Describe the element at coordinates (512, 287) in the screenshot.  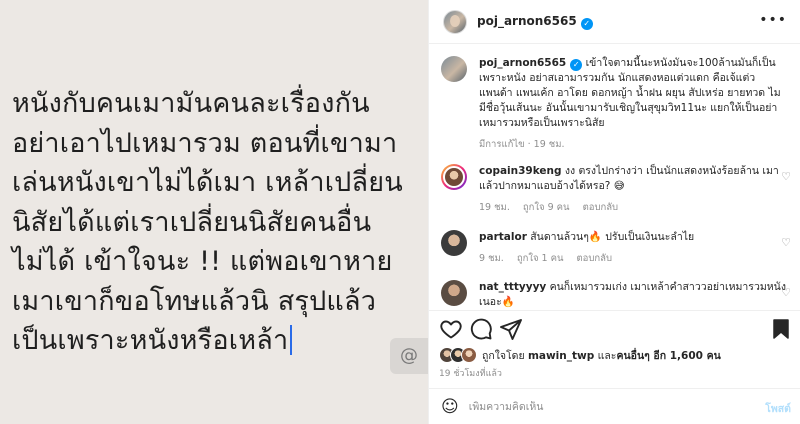
I see `comment-username: nat_tttyyyy` at that location.